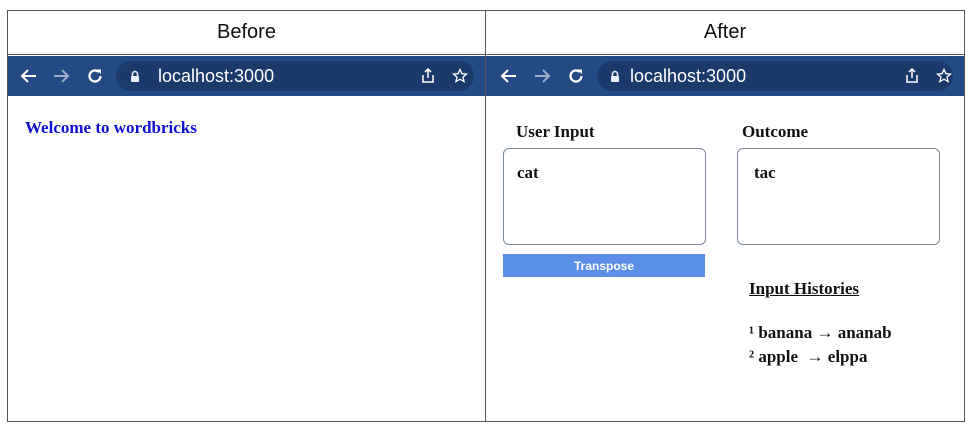 This screenshot has width=973, height=432. Describe the element at coordinates (555, 131) in the screenshot. I see `user-input-label: User Input` at that location.